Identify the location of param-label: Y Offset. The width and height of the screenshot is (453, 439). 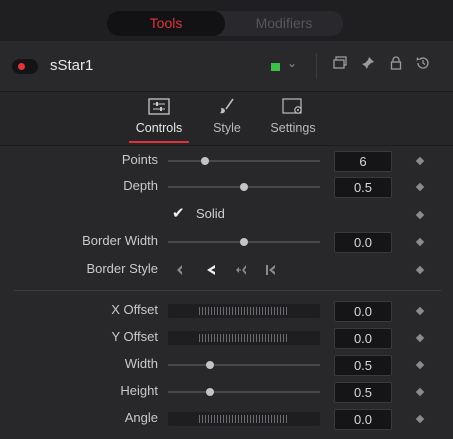
(135, 336).